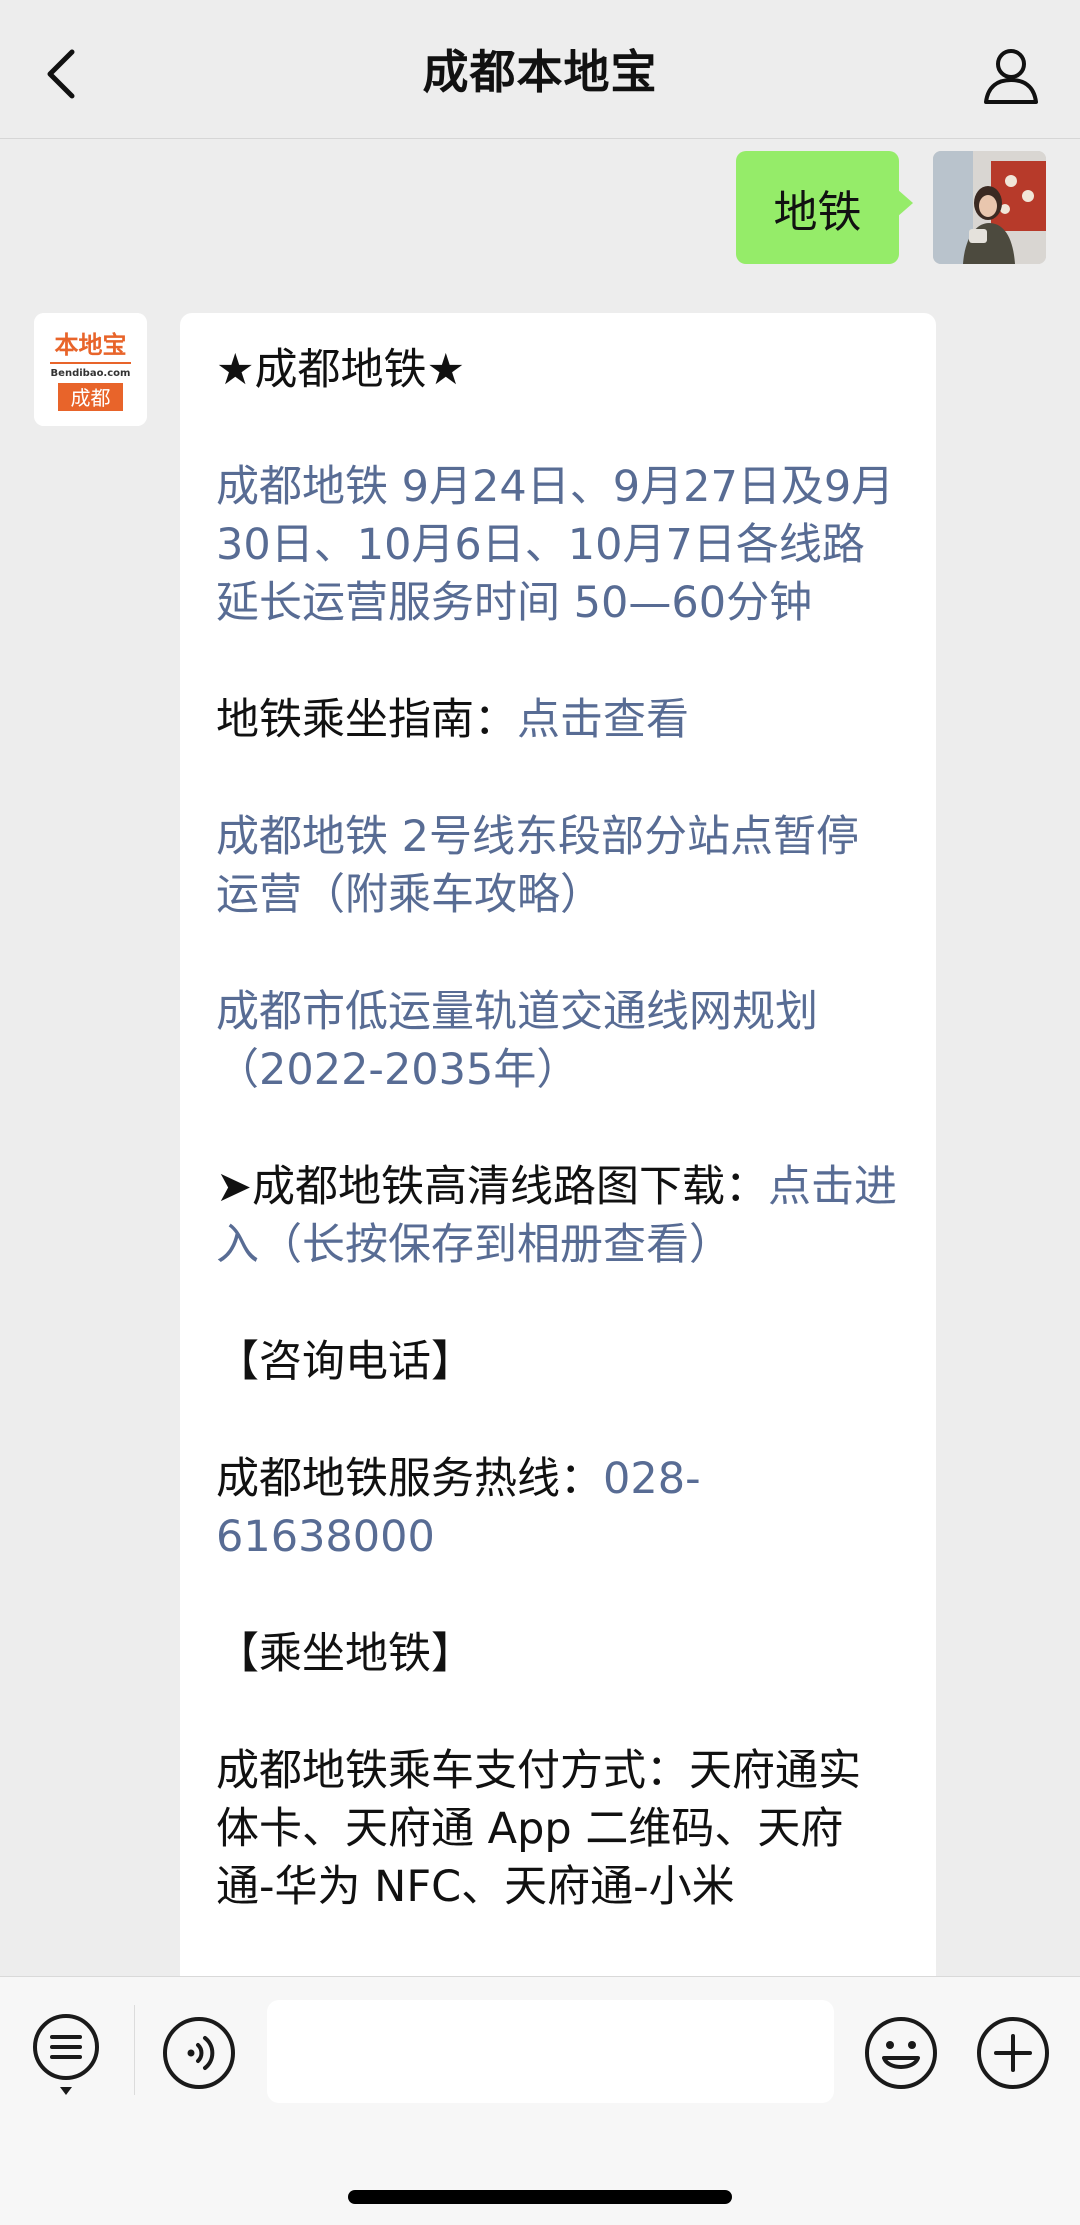 The height and width of the screenshot is (2225, 1080). I want to click on add-more-icon, so click(1013, 2053).